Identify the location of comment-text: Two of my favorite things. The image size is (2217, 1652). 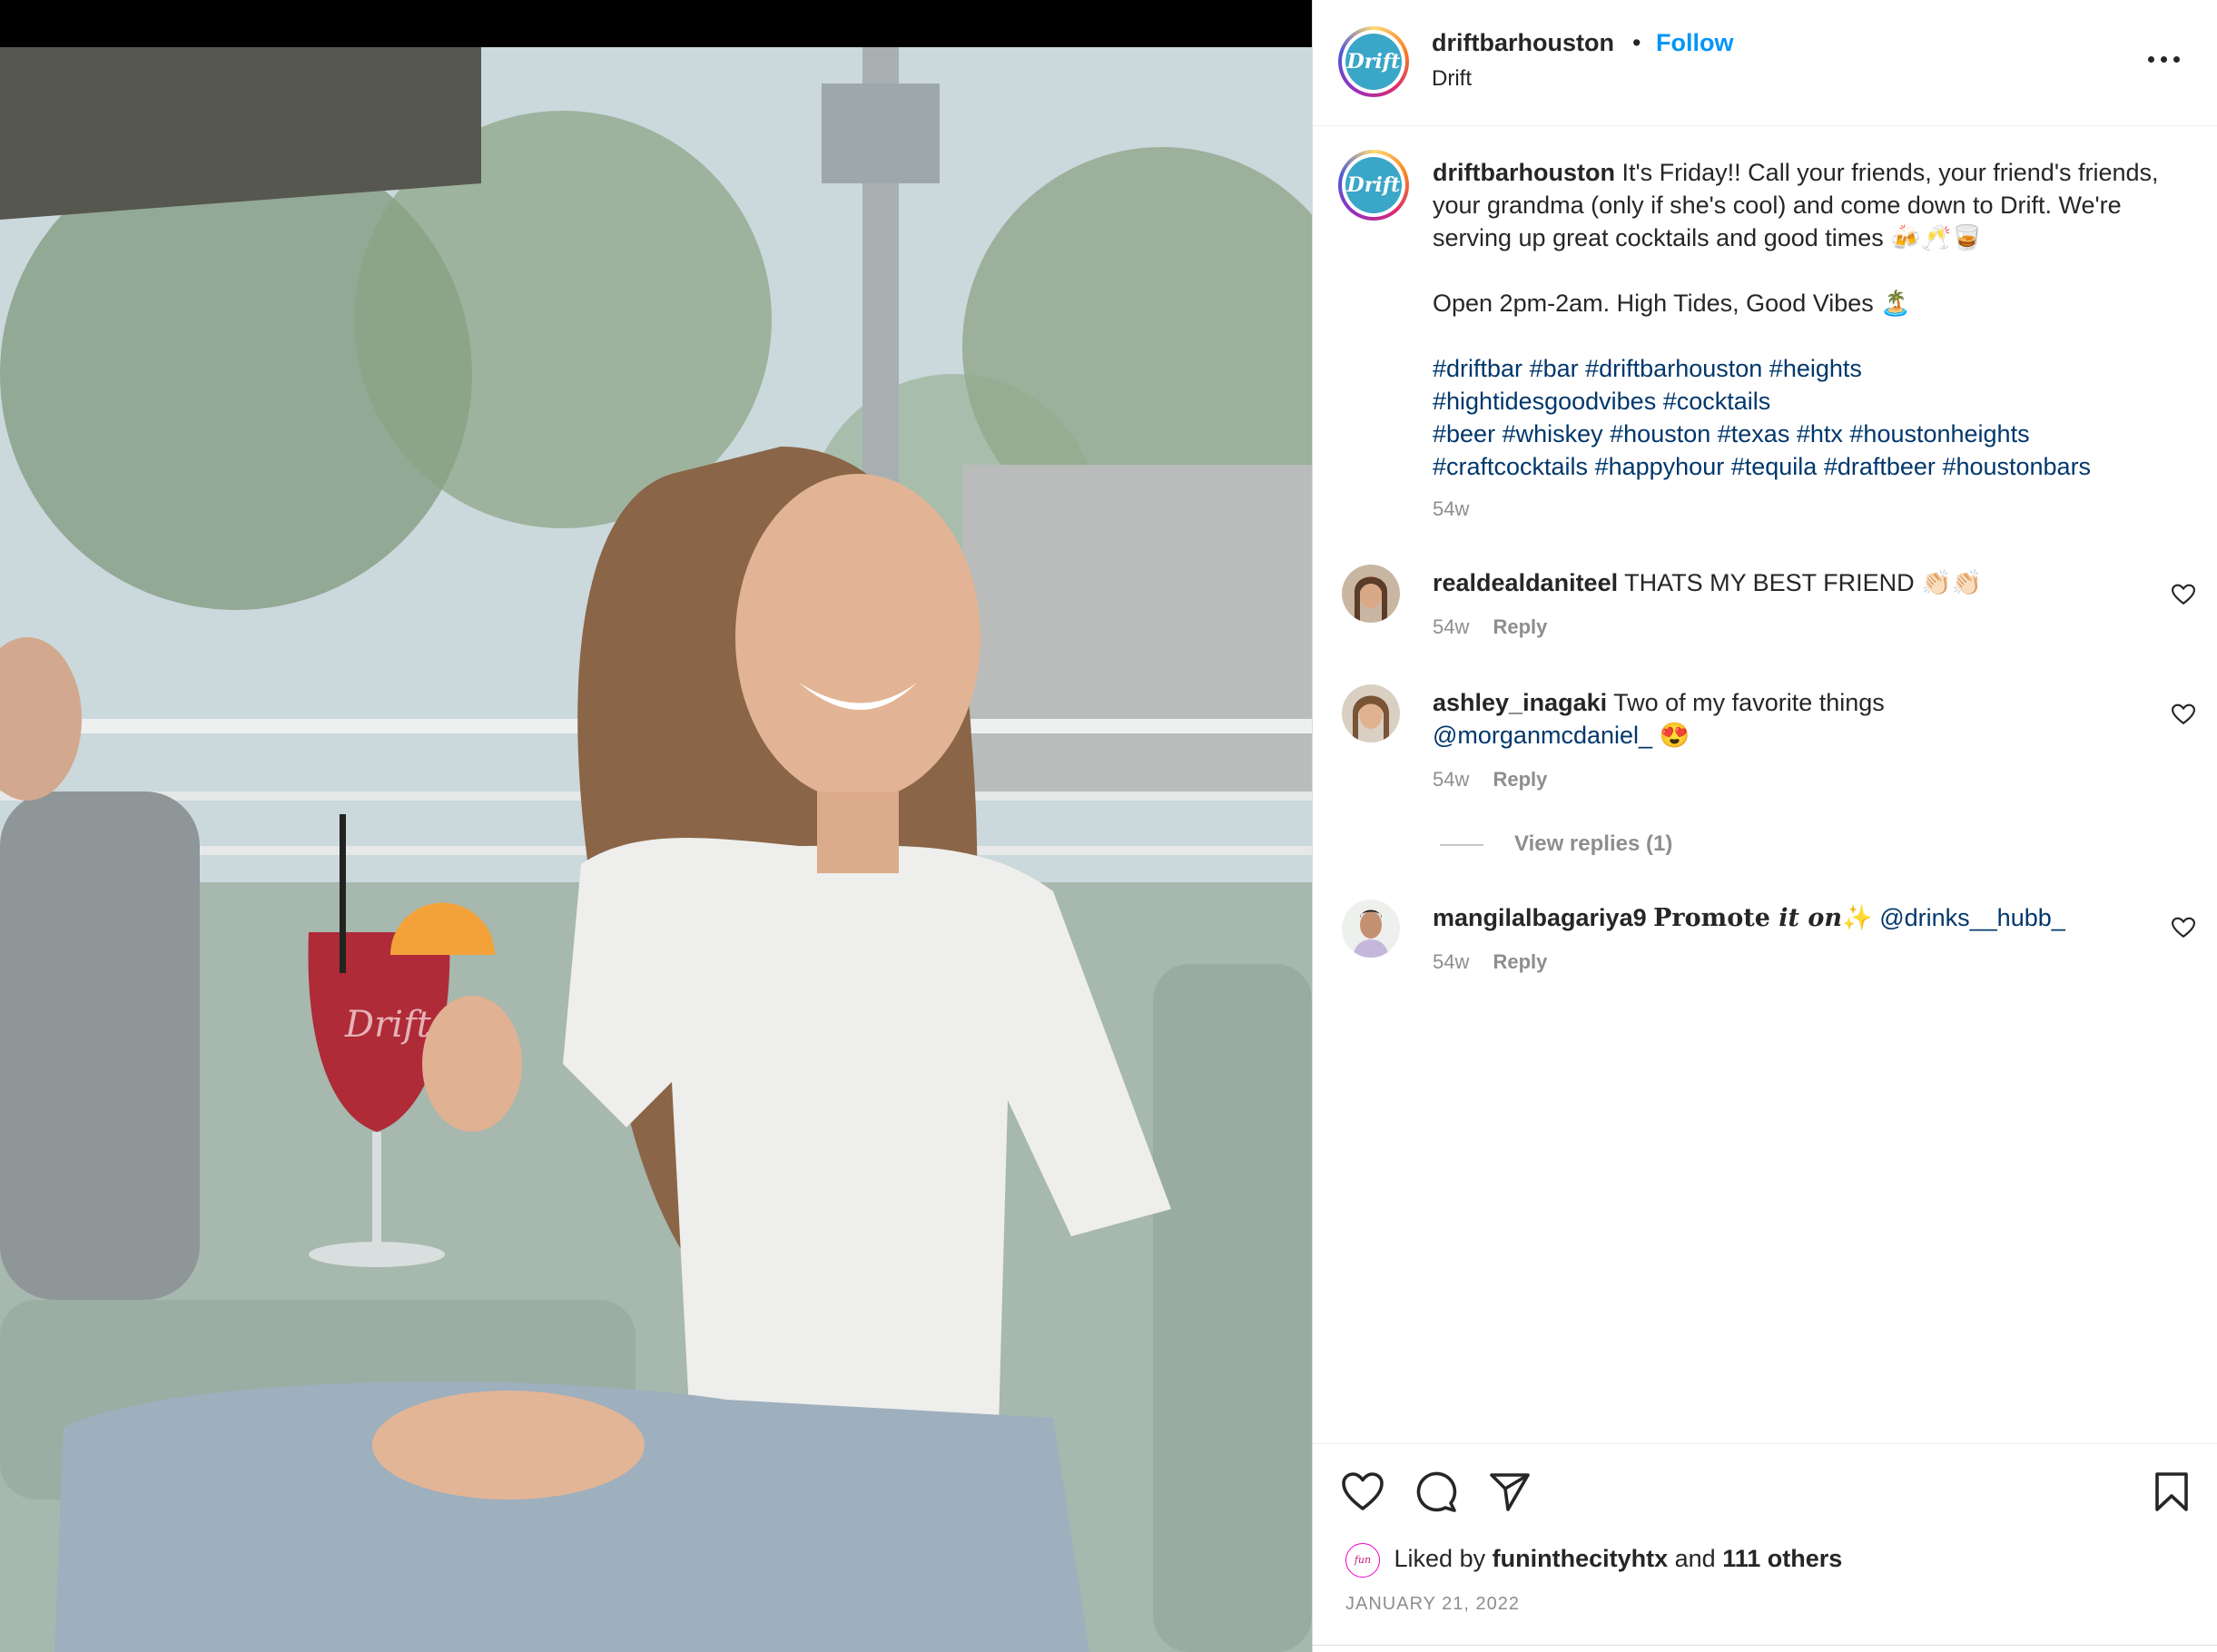
(1749, 702).